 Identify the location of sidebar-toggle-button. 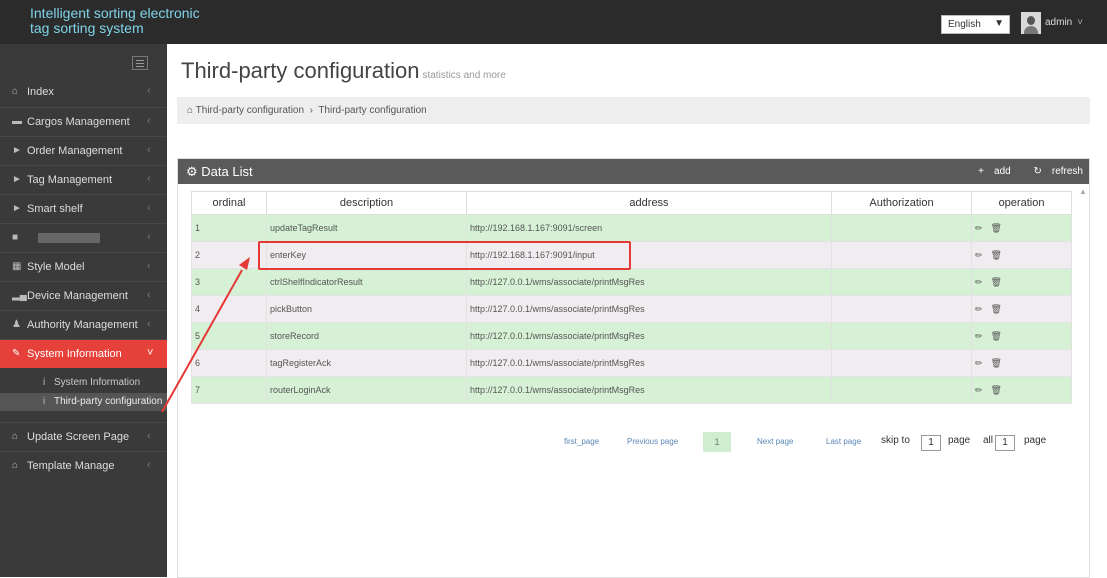
(140, 63).